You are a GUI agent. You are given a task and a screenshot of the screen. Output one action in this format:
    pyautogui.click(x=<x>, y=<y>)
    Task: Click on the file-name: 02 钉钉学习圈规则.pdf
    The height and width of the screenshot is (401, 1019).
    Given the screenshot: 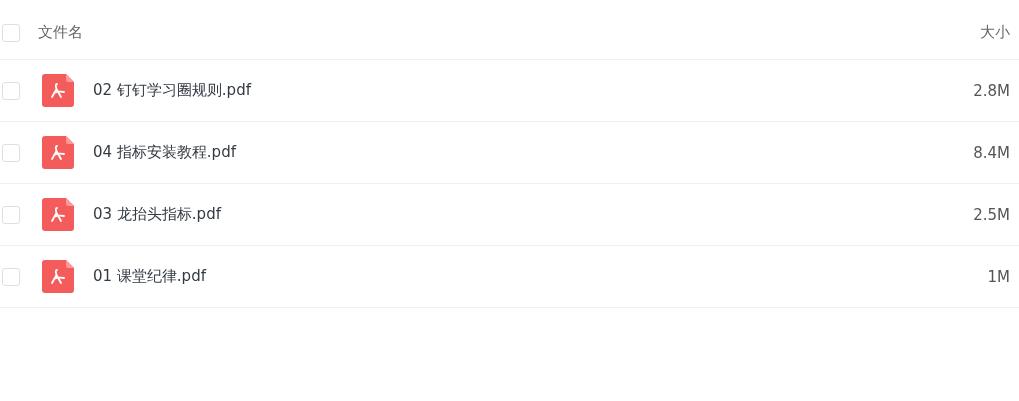 What is the action you would take?
    pyautogui.click(x=172, y=90)
    